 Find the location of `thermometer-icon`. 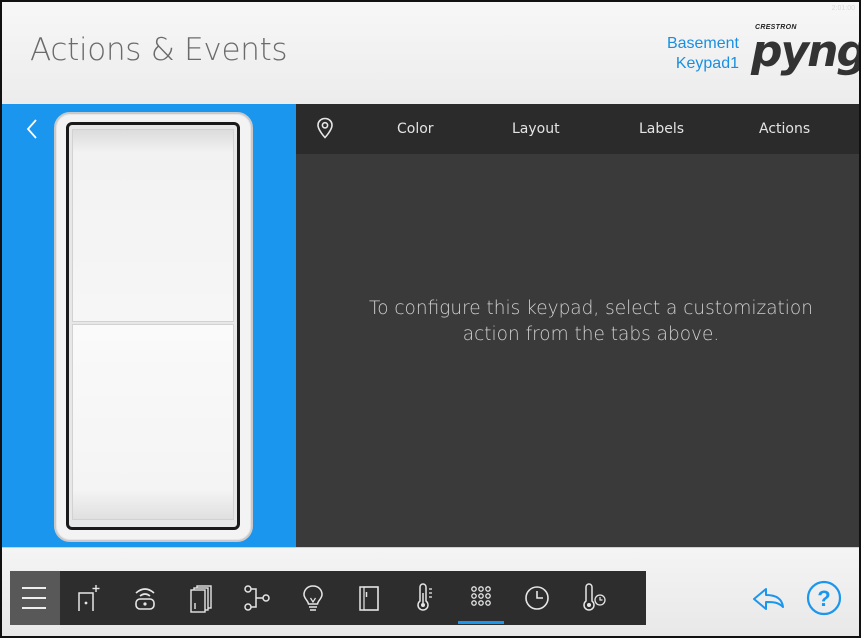

thermometer-icon is located at coordinates (424, 597).